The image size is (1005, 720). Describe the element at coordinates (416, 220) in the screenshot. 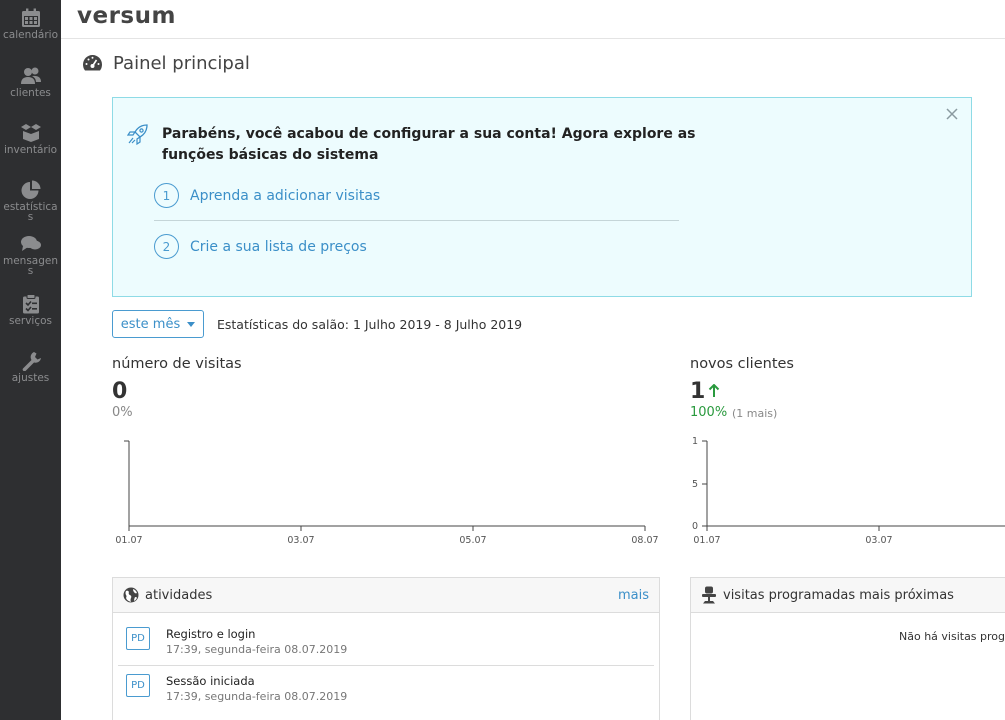

I see `banner-divider` at that location.